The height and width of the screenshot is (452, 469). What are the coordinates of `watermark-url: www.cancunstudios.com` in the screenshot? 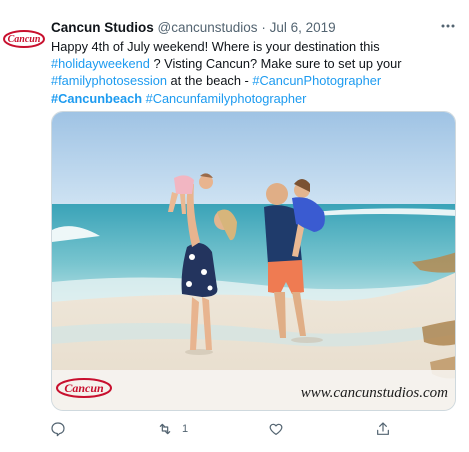 It's located at (374, 393).